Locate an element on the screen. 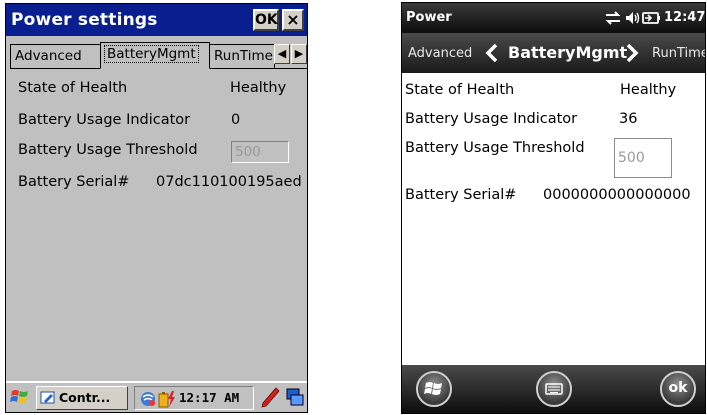  keyboard-icon is located at coordinates (554, 389).